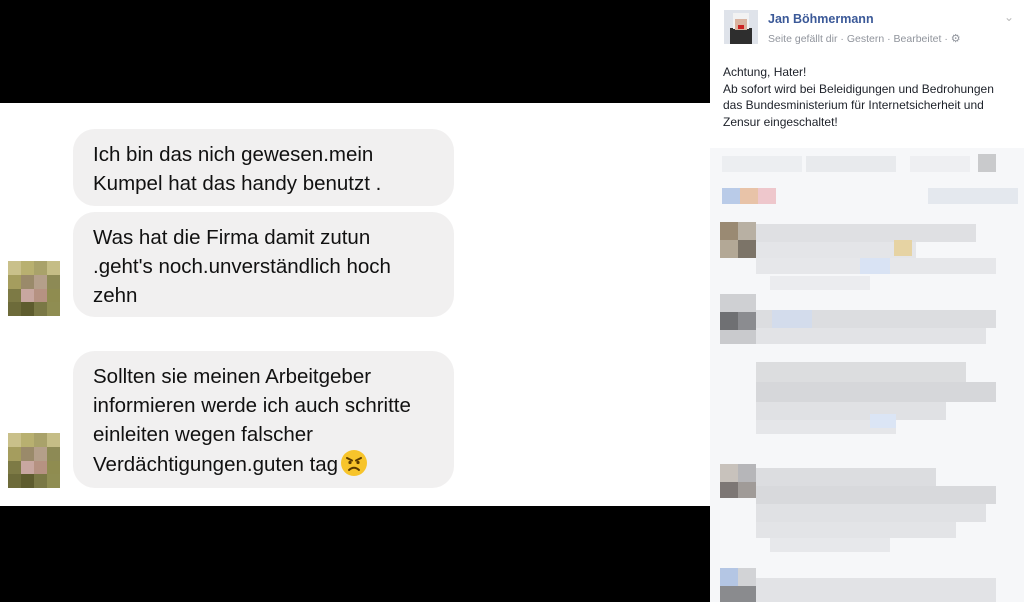  What do you see at coordinates (354, 467) in the screenshot?
I see `angry-face-icon` at bounding box center [354, 467].